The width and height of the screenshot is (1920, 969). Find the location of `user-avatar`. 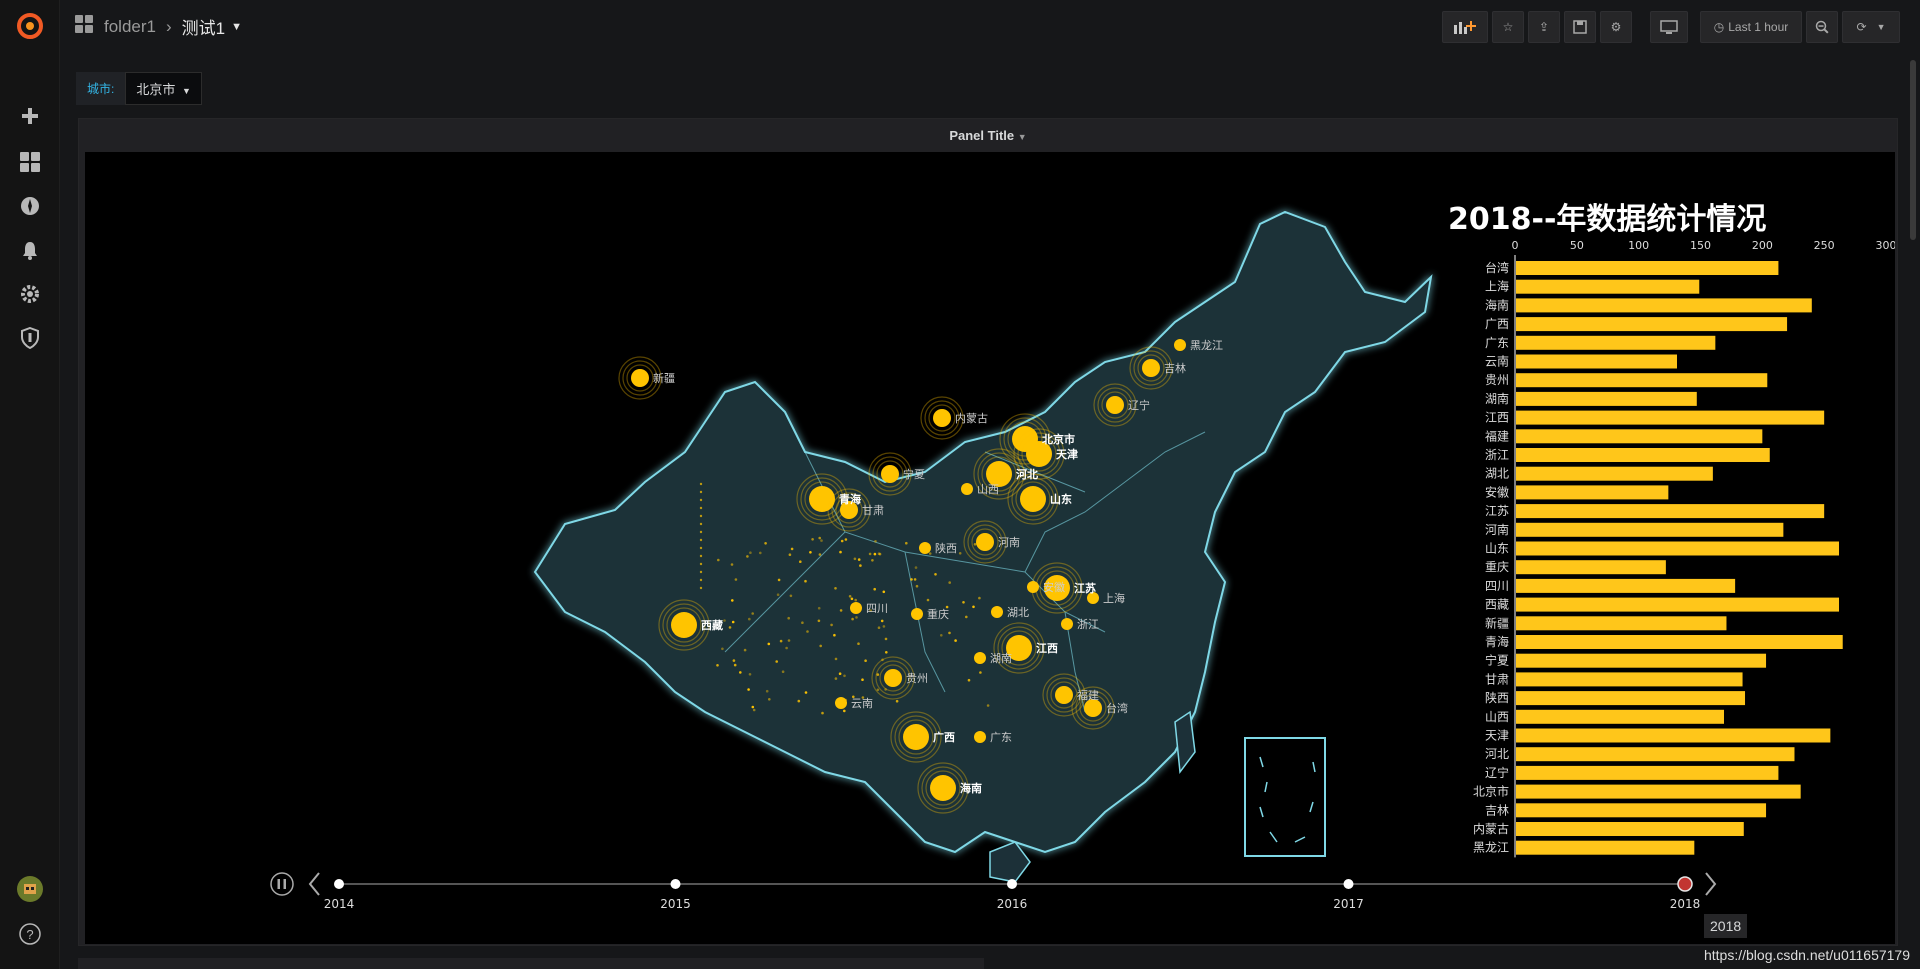

user-avatar is located at coordinates (30, 889).